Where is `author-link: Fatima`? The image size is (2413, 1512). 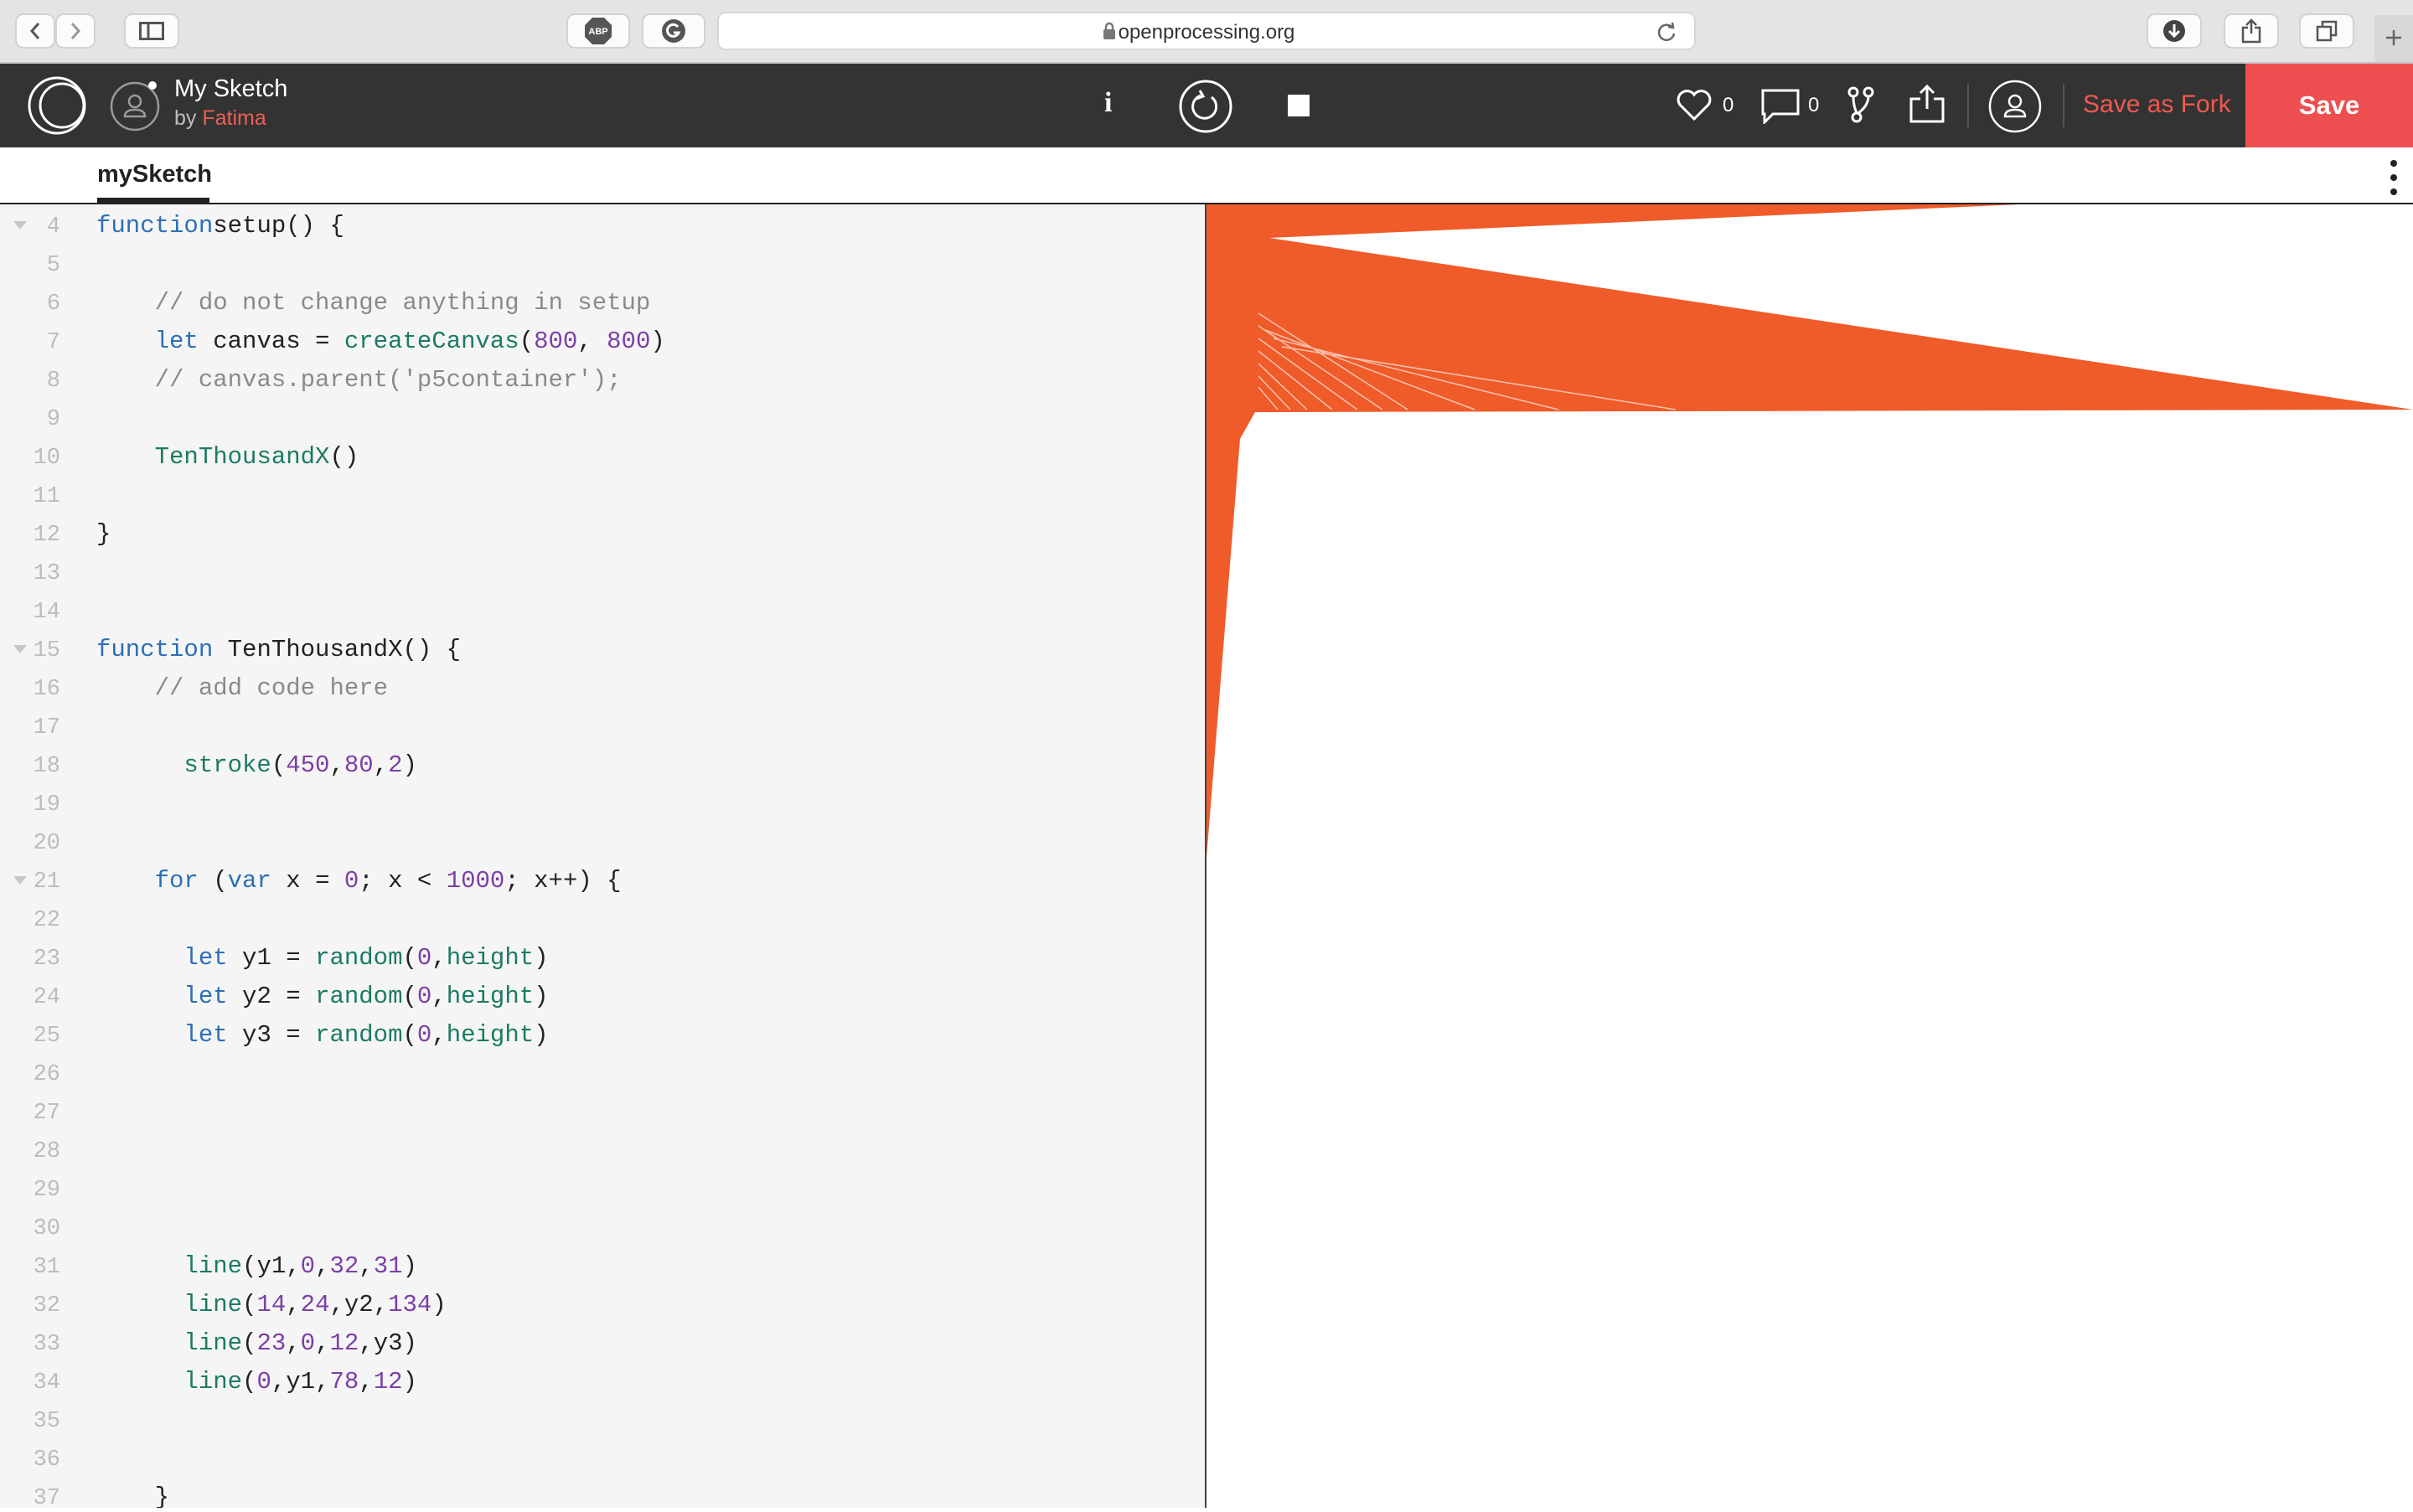
author-link: Fatima is located at coordinates (234, 118).